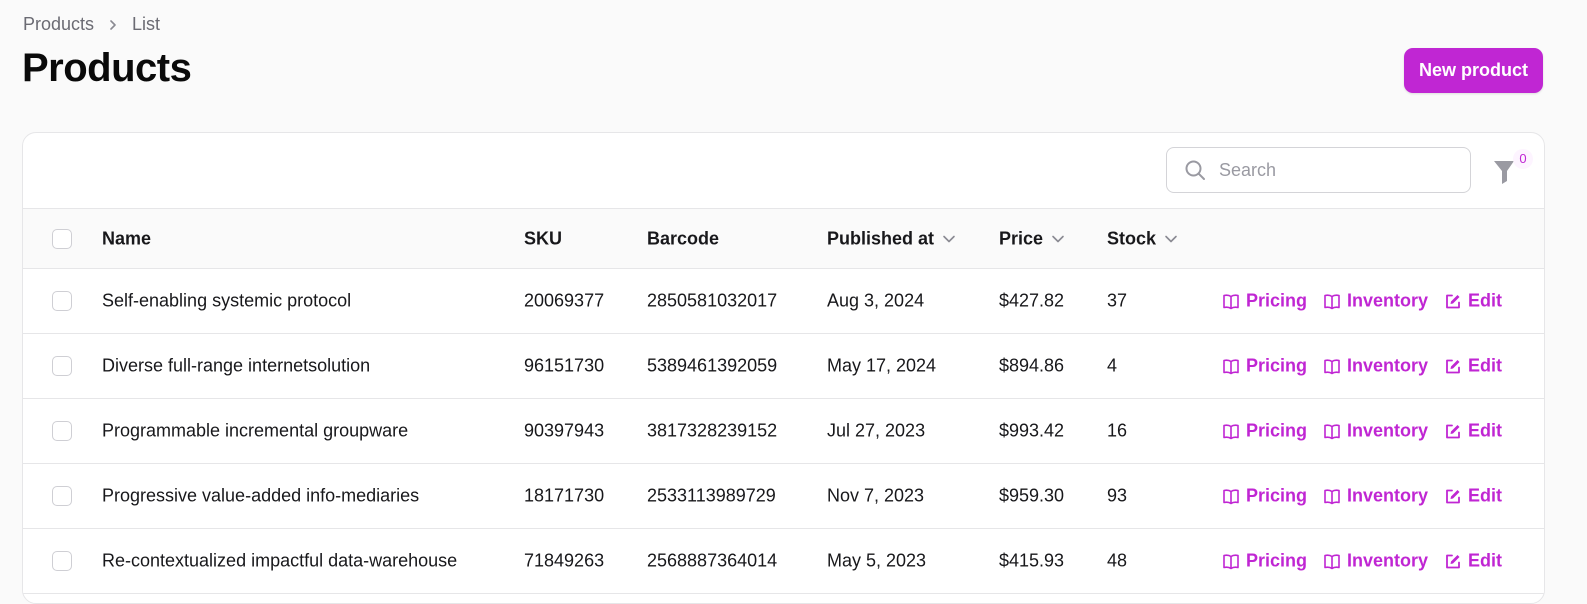 The height and width of the screenshot is (604, 1587). Describe the element at coordinates (1032, 238) in the screenshot. I see `column-header-price: Price` at that location.